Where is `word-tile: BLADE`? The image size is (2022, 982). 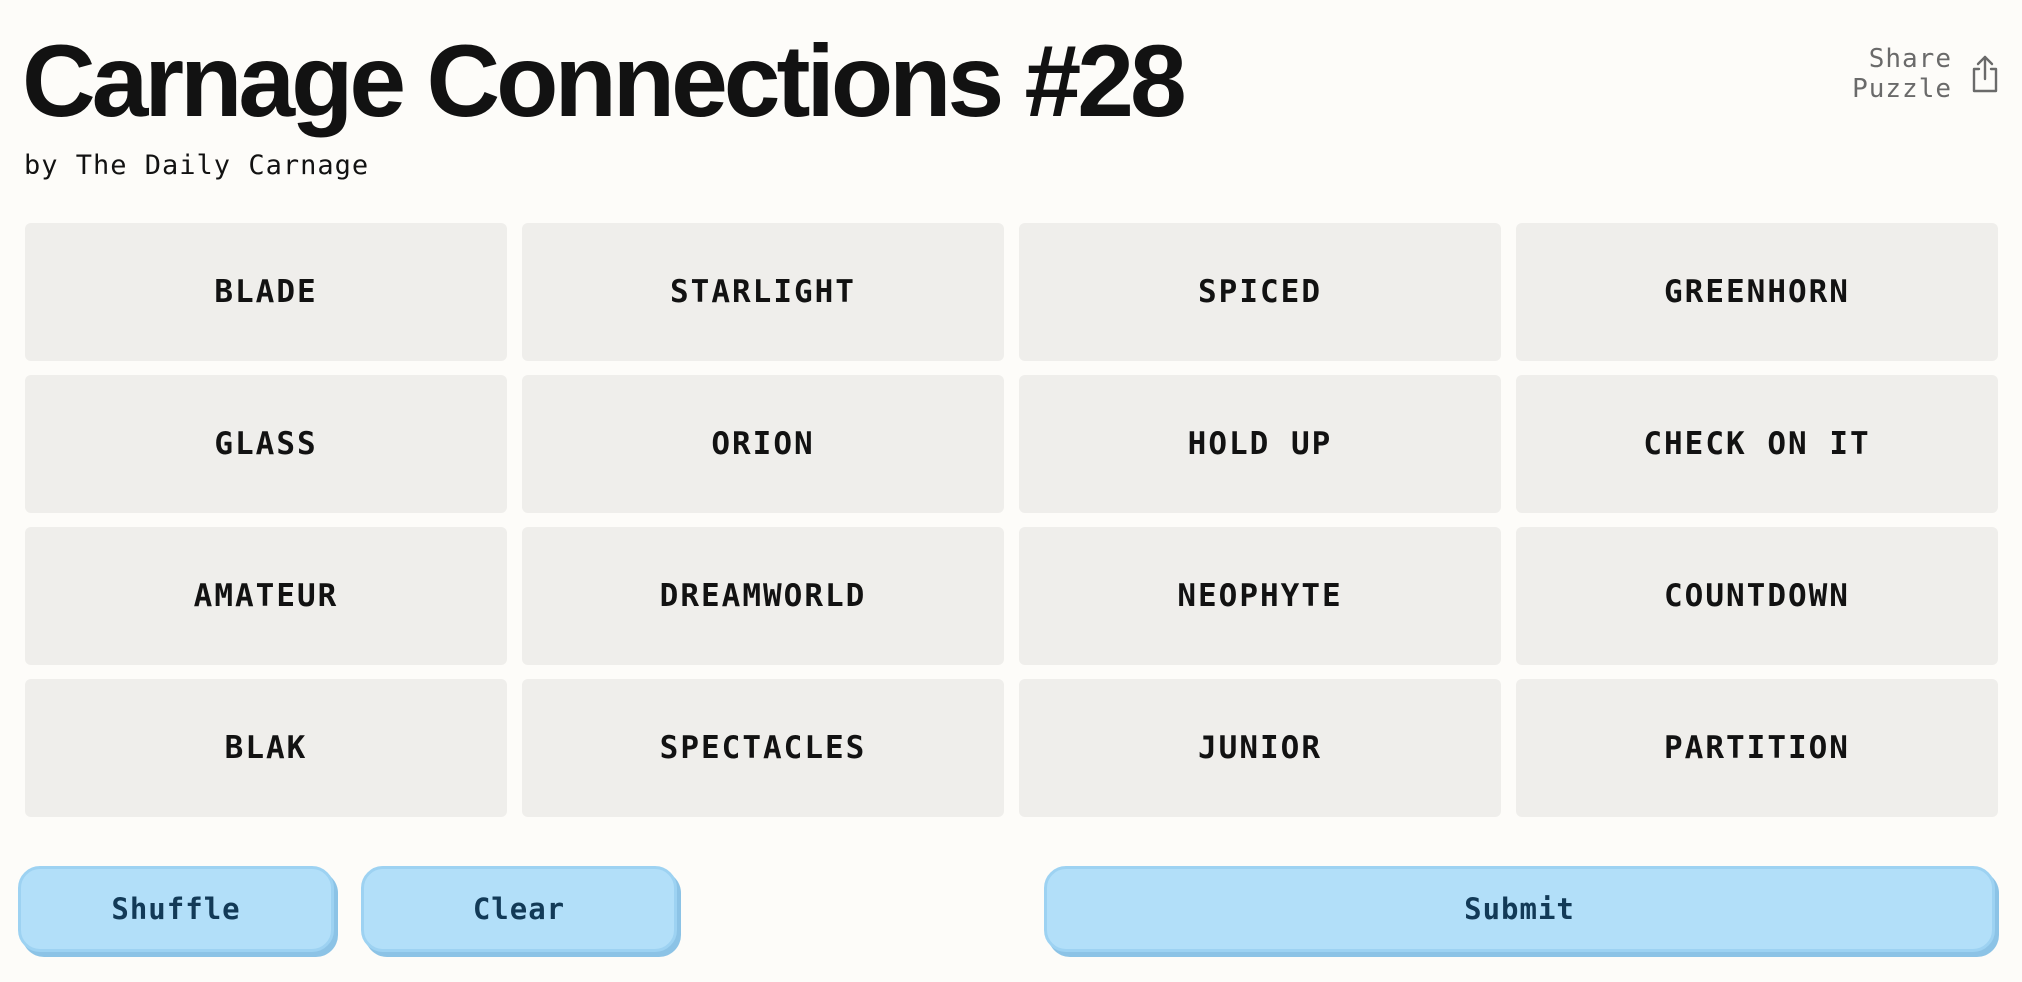 word-tile: BLADE is located at coordinates (266, 292).